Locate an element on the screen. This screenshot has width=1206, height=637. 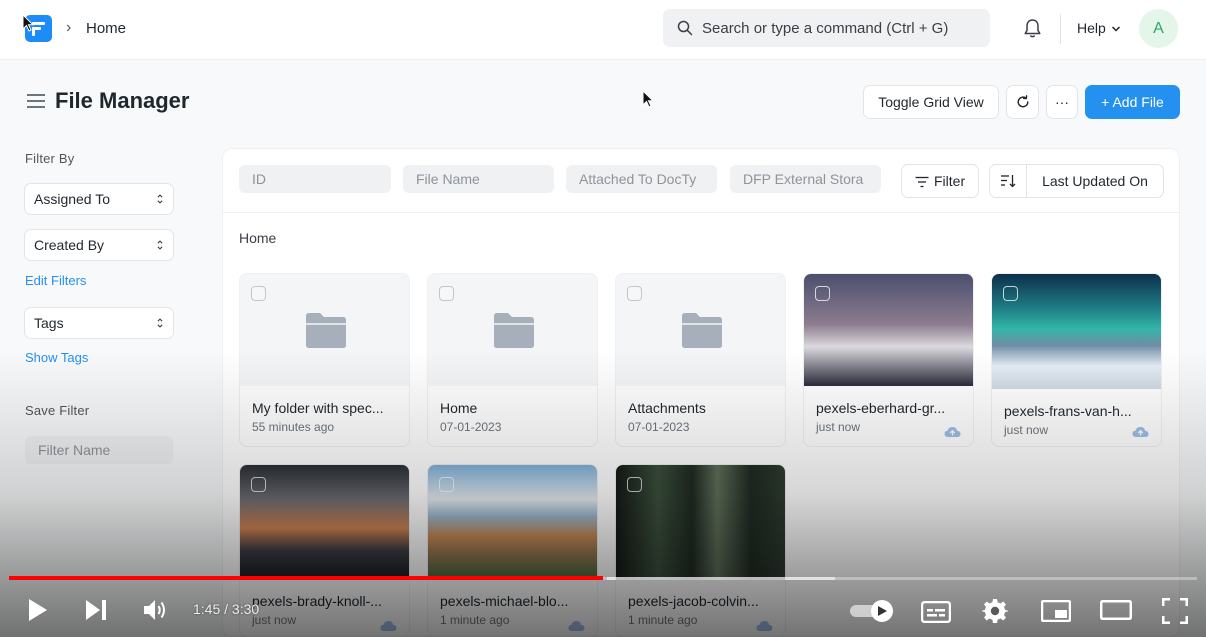
grid-breadcrumb: Home is located at coordinates (257, 238).